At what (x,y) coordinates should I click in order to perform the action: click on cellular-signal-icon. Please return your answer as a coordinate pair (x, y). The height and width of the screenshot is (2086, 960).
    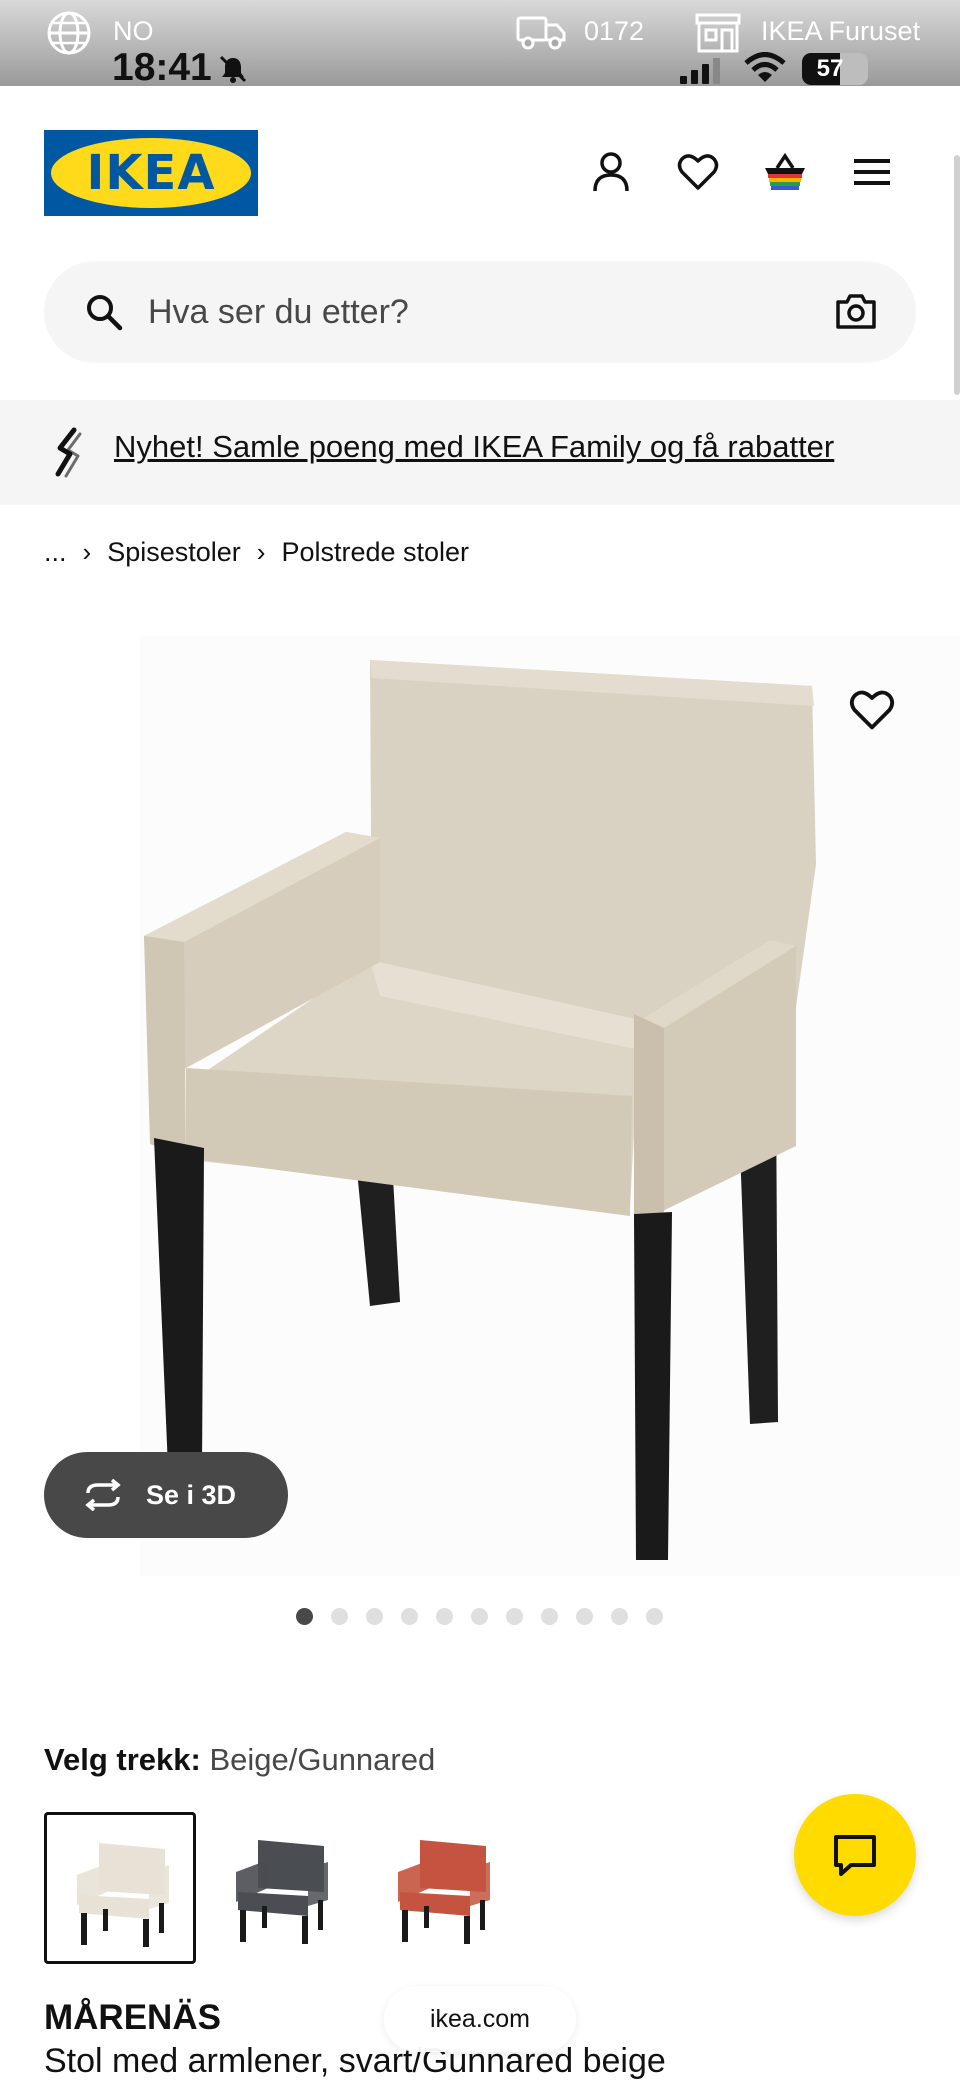
    Looking at the image, I should click on (700, 71).